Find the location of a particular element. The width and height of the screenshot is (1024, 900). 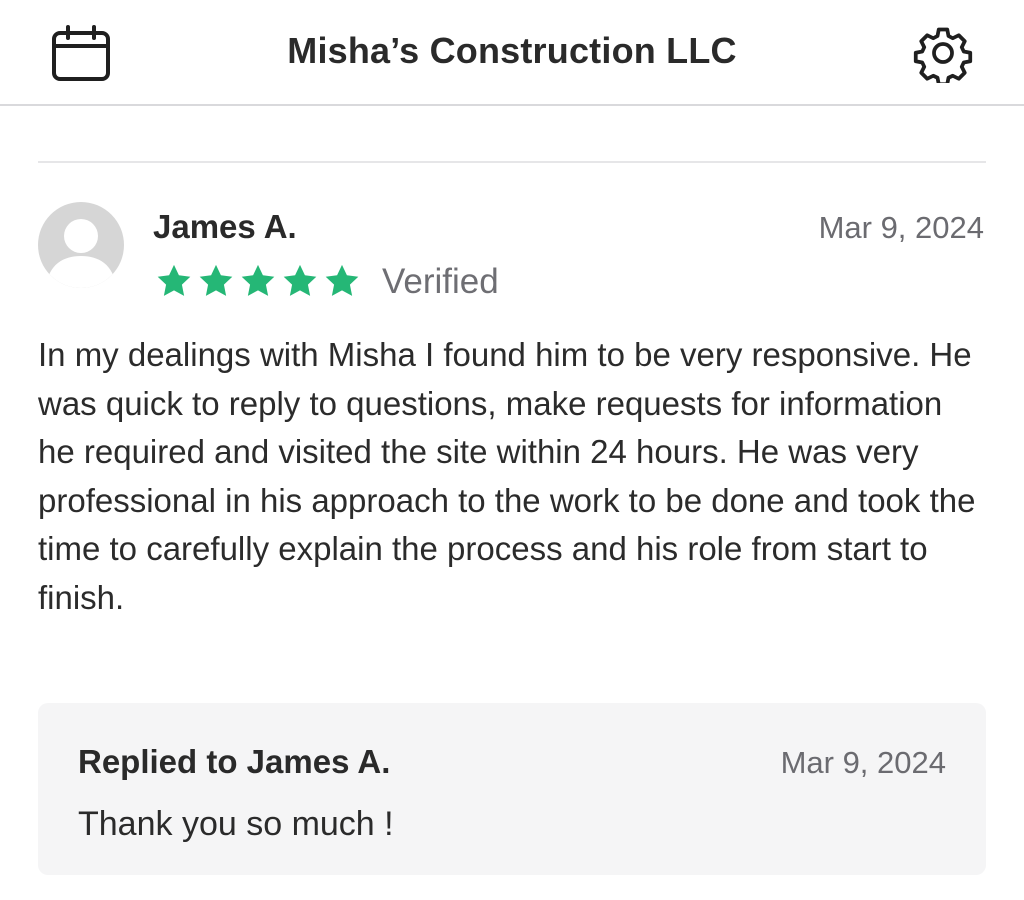

top-app-bar: Misha’s Construction LLC is located at coordinates (512, 53).